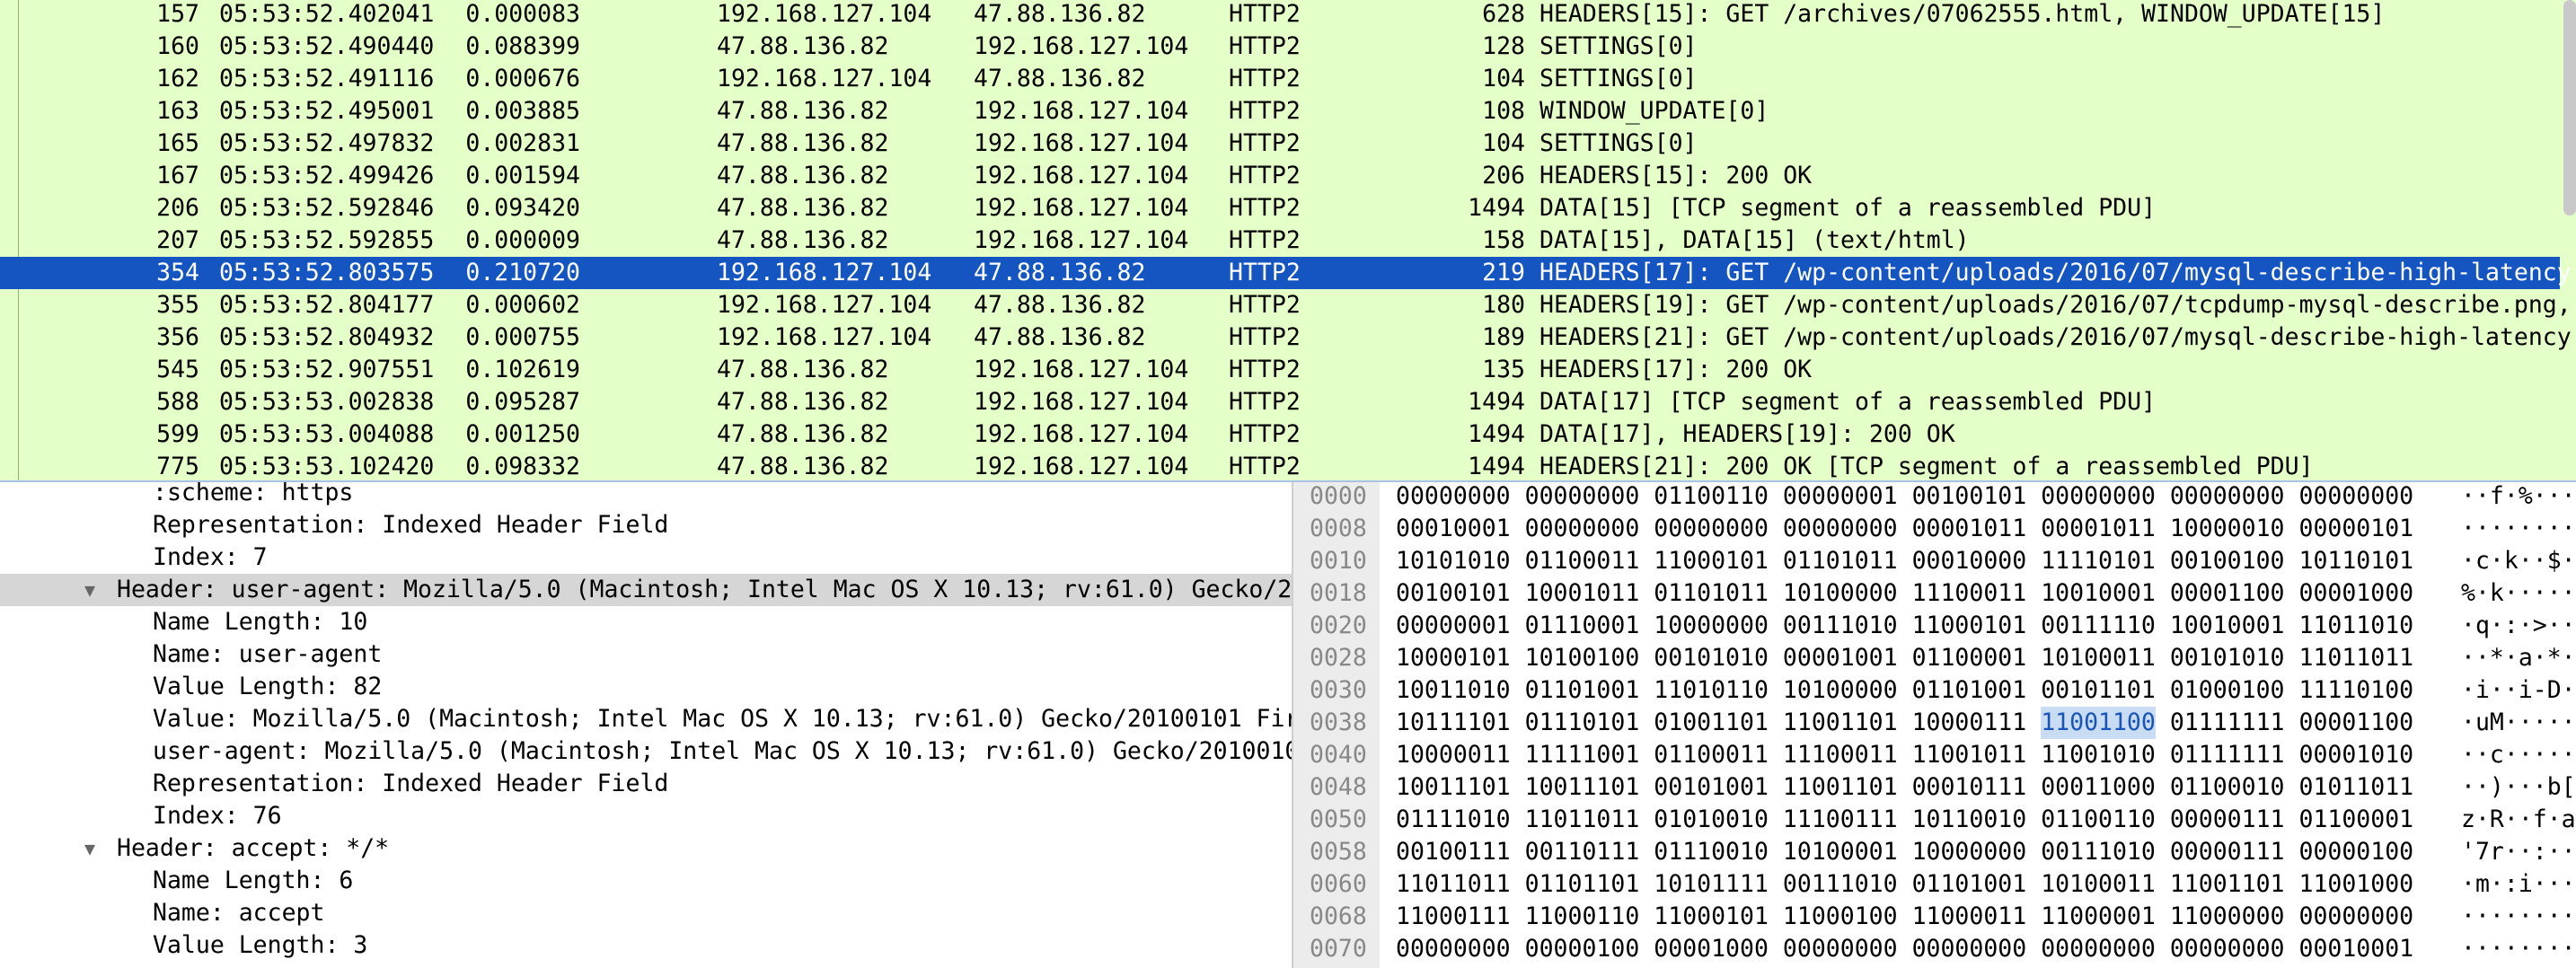  I want to click on byte-cell: 10101010, so click(1453, 561).